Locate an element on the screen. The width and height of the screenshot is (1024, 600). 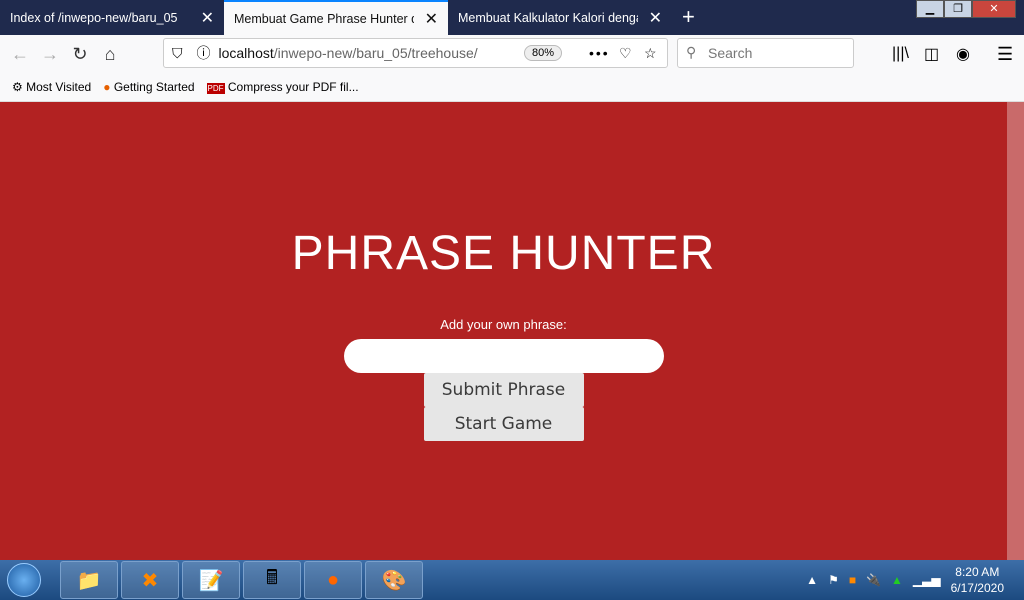
pocket-icon: ♡ is located at coordinates (625, 53).